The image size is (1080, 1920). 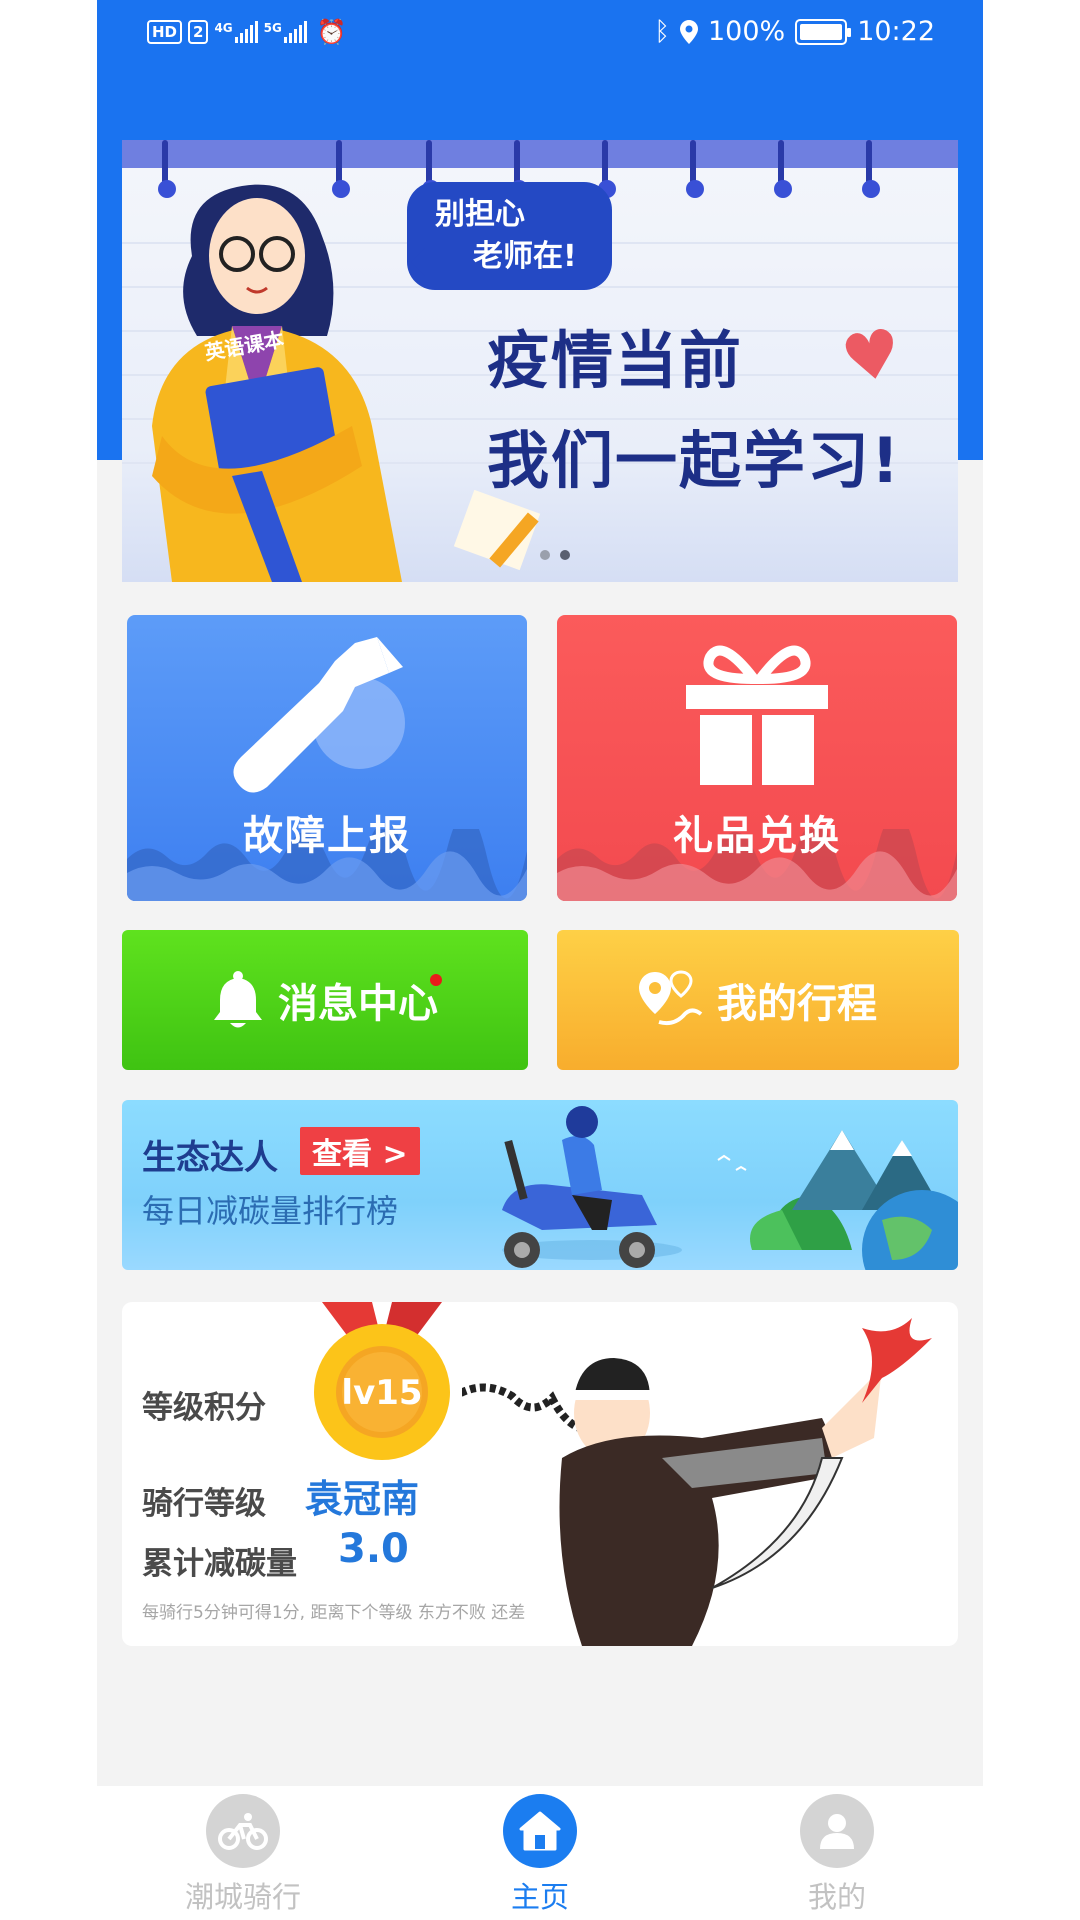 I want to click on gift-icon, so click(x=757, y=714).